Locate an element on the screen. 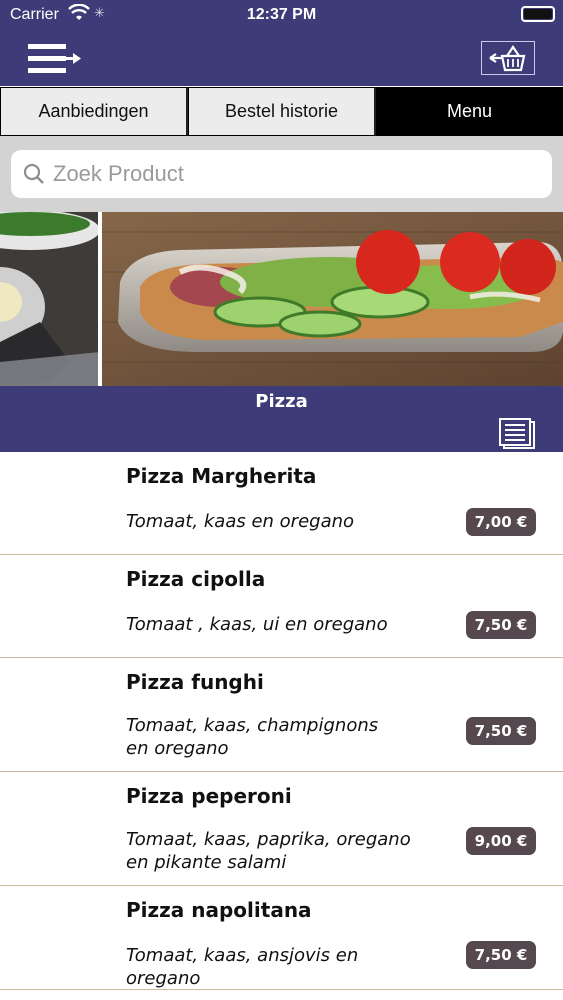 The image size is (563, 1000). category-info-button is located at coordinates (518, 434).